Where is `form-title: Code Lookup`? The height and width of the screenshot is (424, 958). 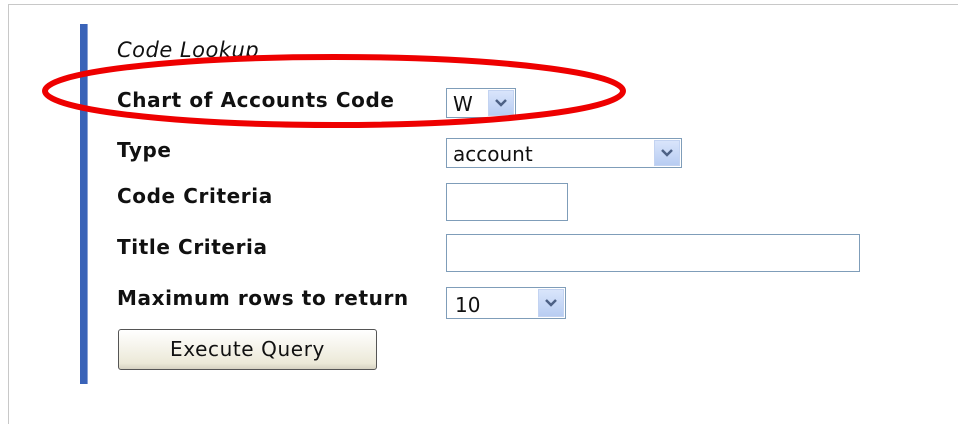 form-title: Code Lookup is located at coordinates (188, 50).